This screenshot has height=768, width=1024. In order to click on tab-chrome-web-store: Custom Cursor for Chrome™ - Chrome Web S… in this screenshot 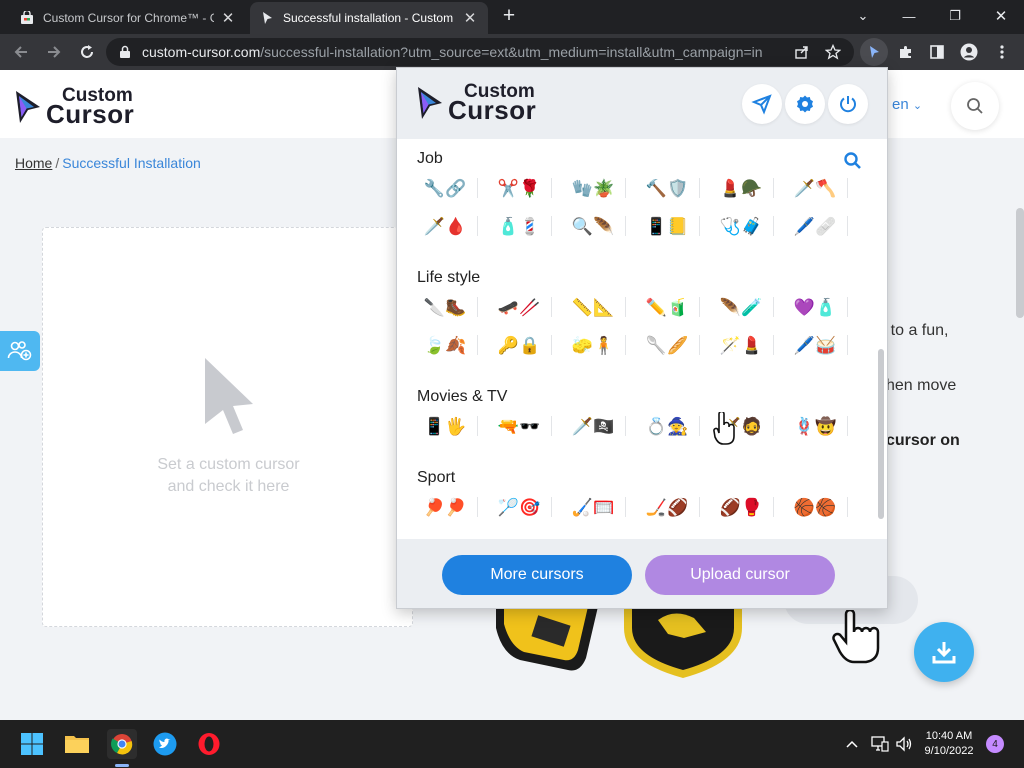, I will do `click(128, 18)`.